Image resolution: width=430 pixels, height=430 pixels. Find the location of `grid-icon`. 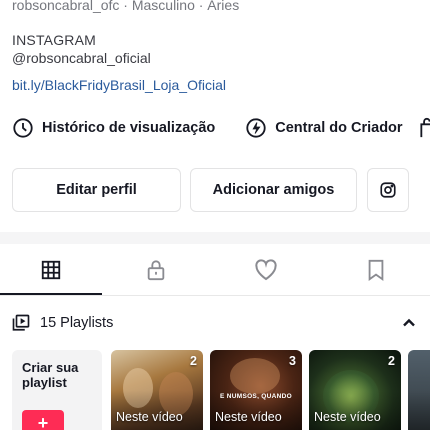

grid-icon is located at coordinates (51, 270).